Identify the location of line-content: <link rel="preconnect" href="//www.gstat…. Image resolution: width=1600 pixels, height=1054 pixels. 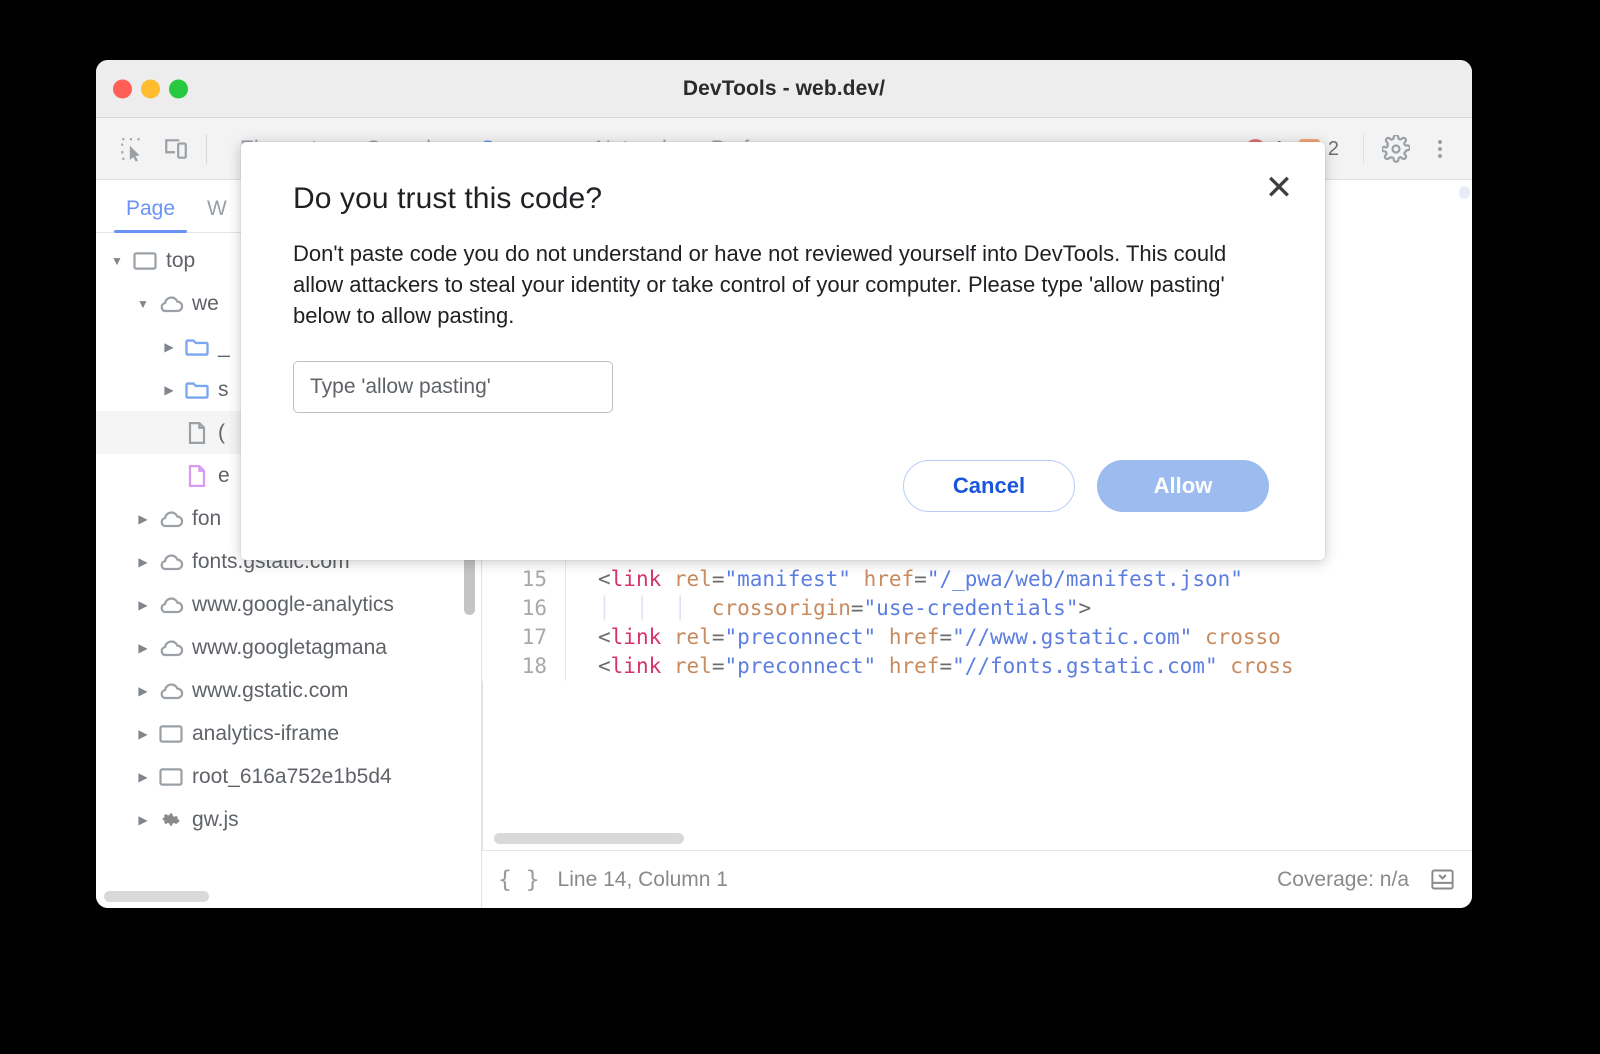
(939, 637).